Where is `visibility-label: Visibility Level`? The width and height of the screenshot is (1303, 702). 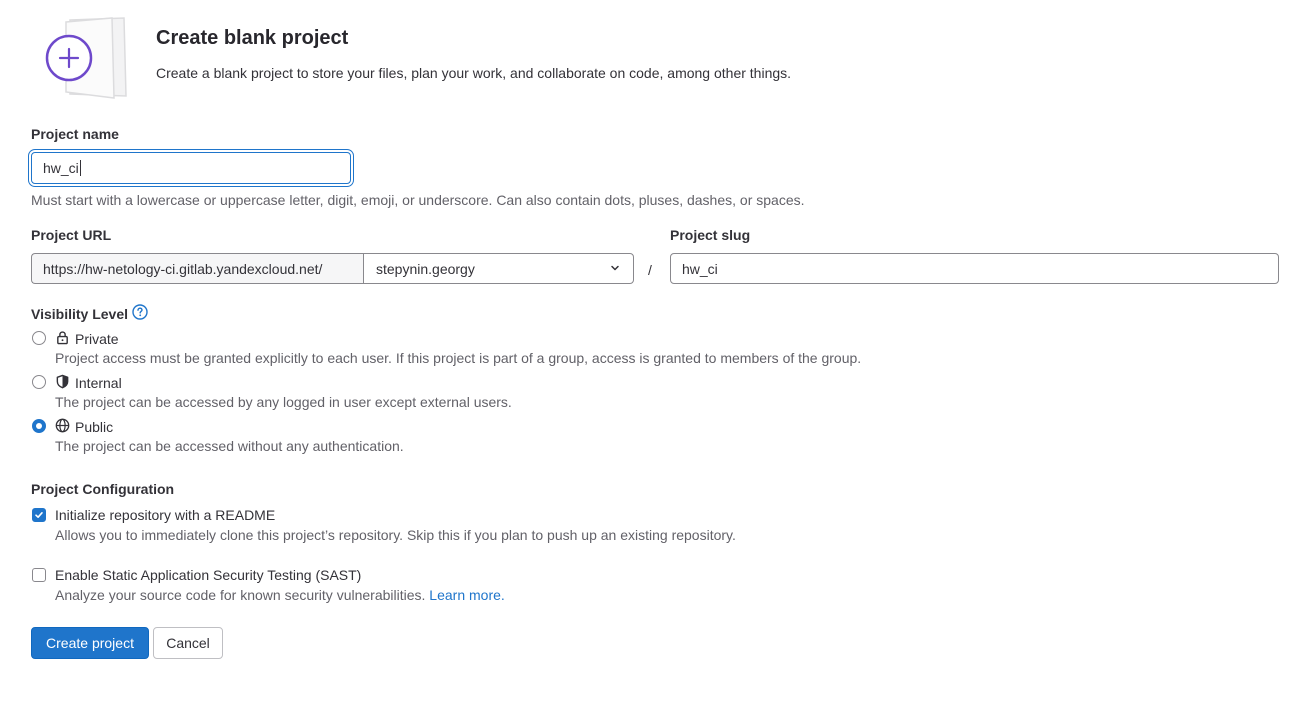 visibility-label: Visibility Level is located at coordinates (80, 313).